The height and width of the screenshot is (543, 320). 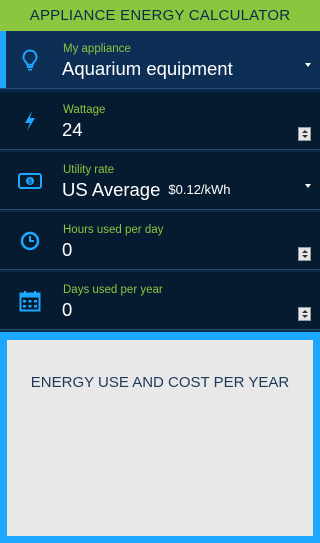 What do you see at coordinates (199, 189) in the screenshot?
I see `utility-rate-price: $0.12/kWh` at bounding box center [199, 189].